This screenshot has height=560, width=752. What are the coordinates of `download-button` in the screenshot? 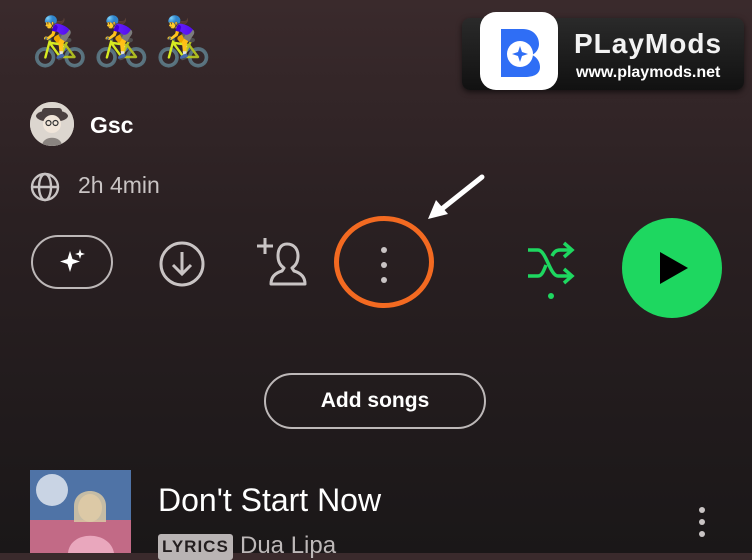 It's located at (182, 264).